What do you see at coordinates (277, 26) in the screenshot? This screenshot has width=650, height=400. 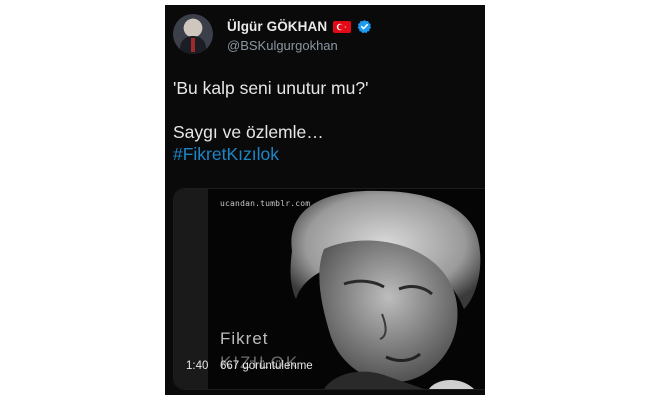 I see `author-display-name: Ülgür GÖKHAN` at bounding box center [277, 26].